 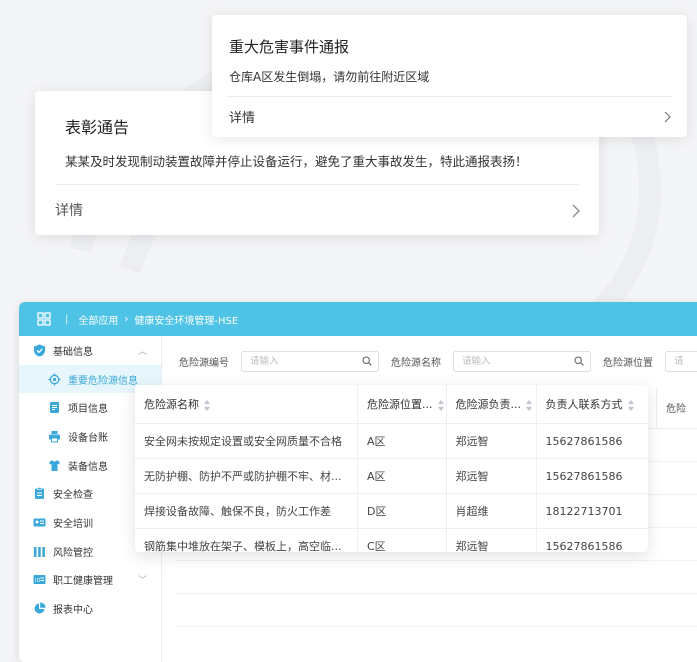 What do you see at coordinates (289, 47) in the screenshot?
I see `alert-title: 重大危害事件通报` at bounding box center [289, 47].